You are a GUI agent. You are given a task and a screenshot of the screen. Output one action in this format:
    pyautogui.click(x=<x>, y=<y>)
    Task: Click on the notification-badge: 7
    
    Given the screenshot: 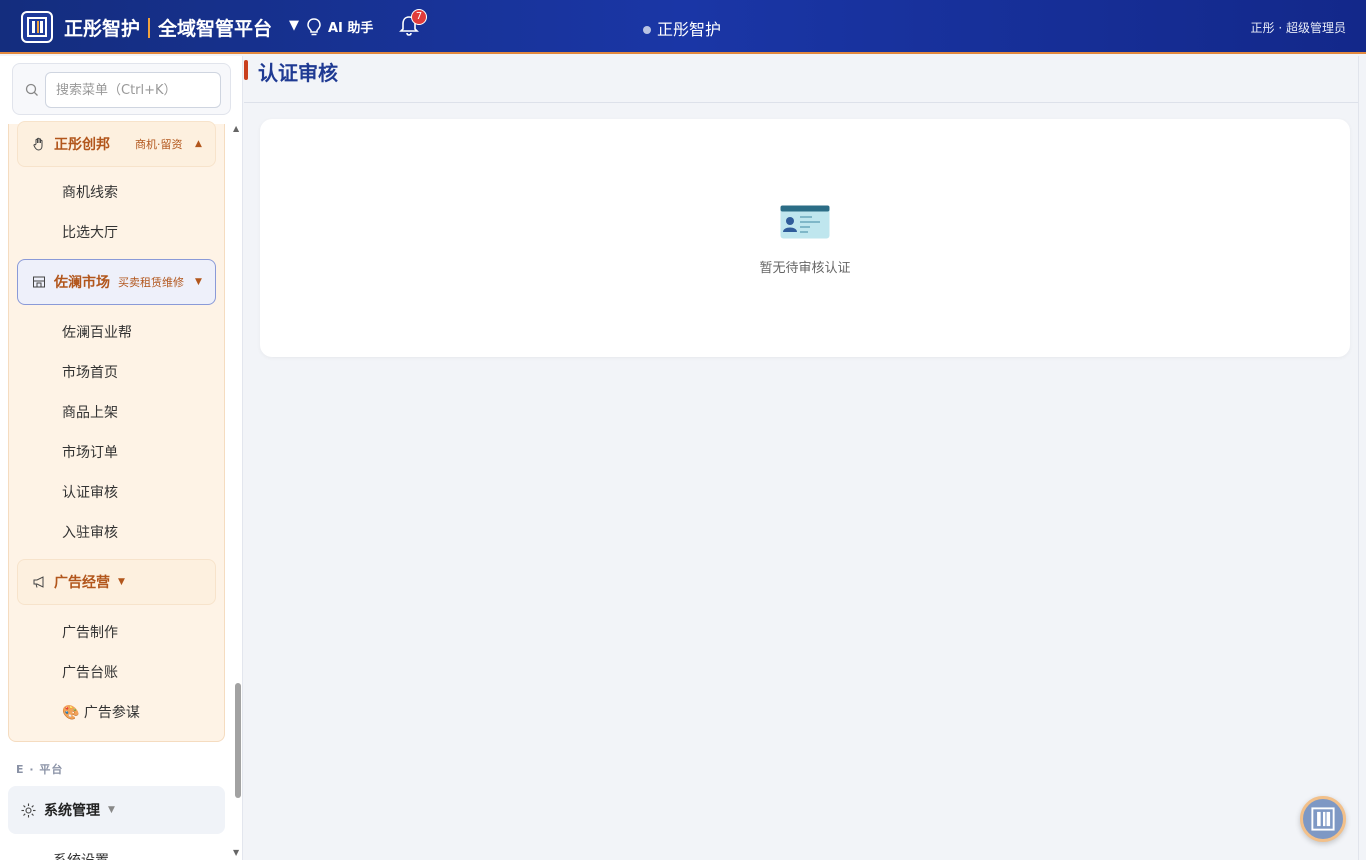 What is the action you would take?
    pyautogui.click(x=419, y=17)
    